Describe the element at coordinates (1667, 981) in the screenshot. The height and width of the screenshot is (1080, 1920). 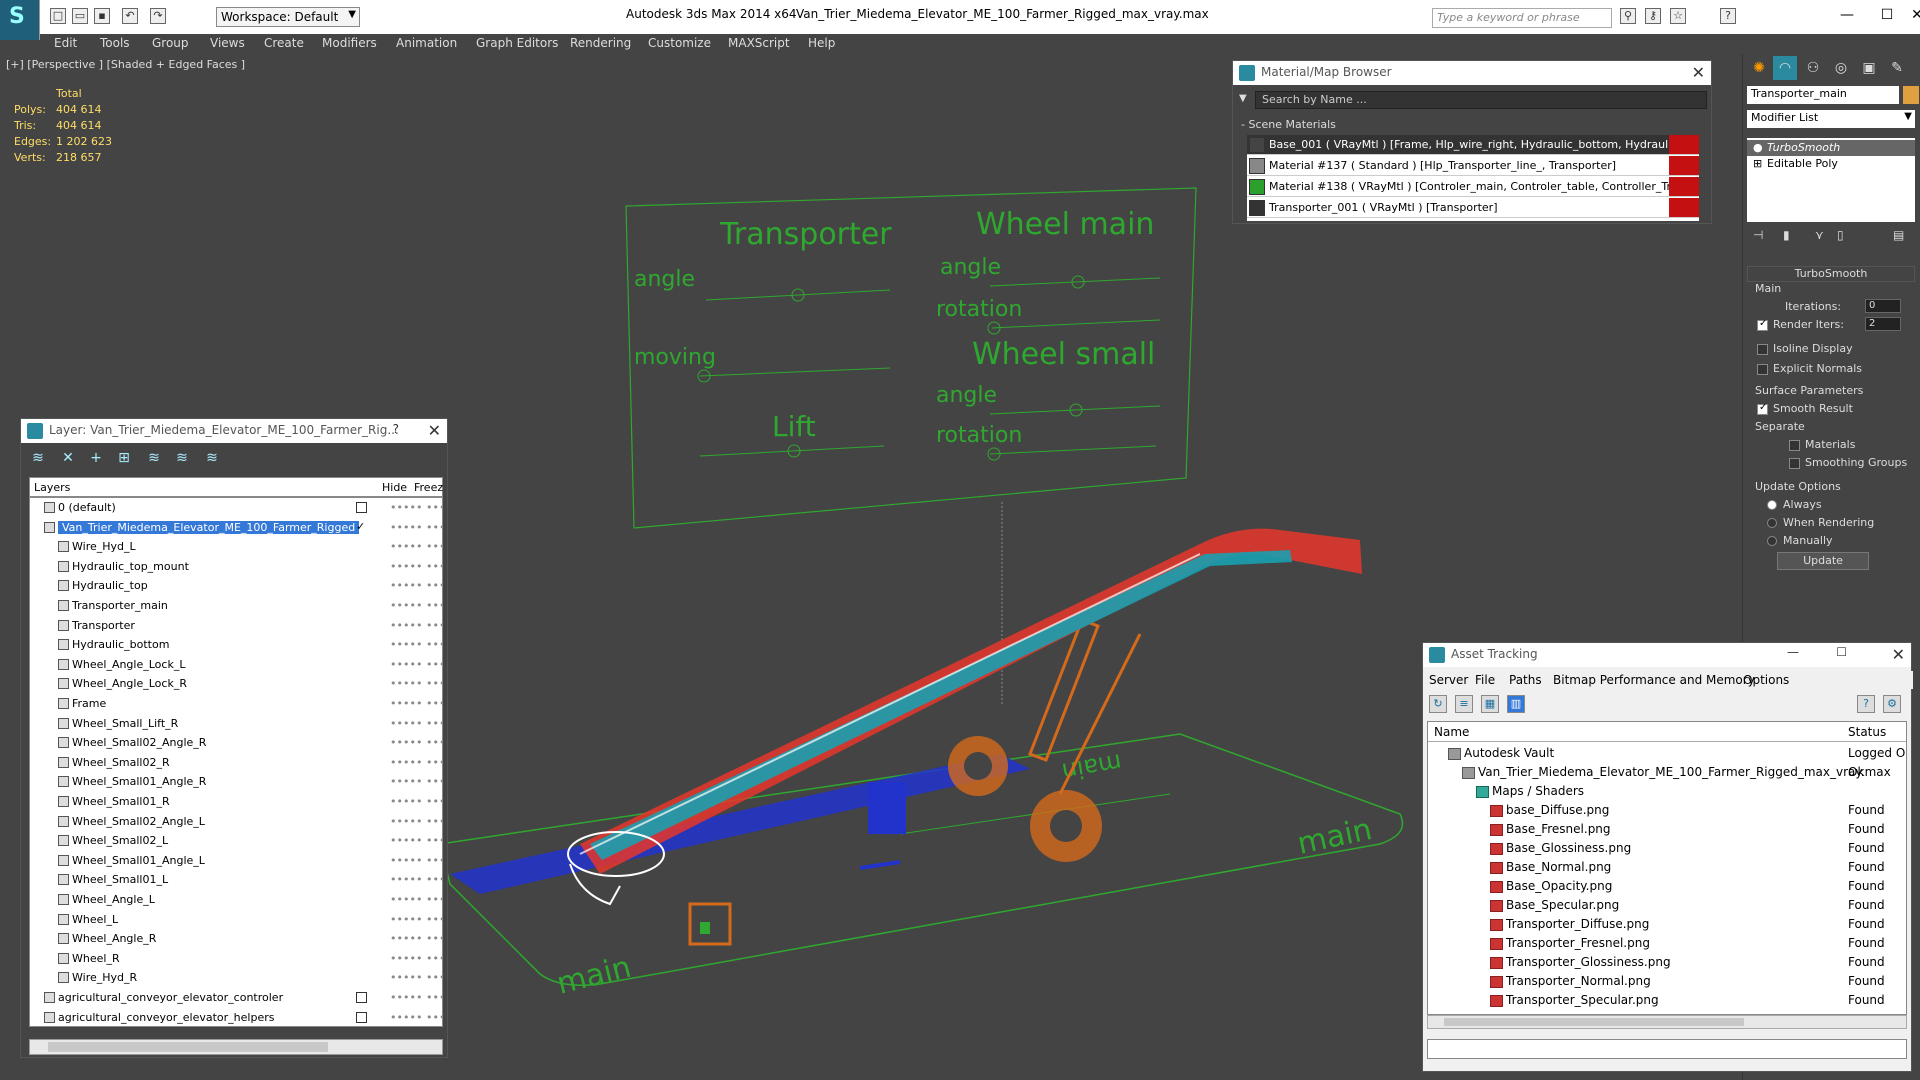
I see `asset-row: Transporter_Normal.png Found` at that location.